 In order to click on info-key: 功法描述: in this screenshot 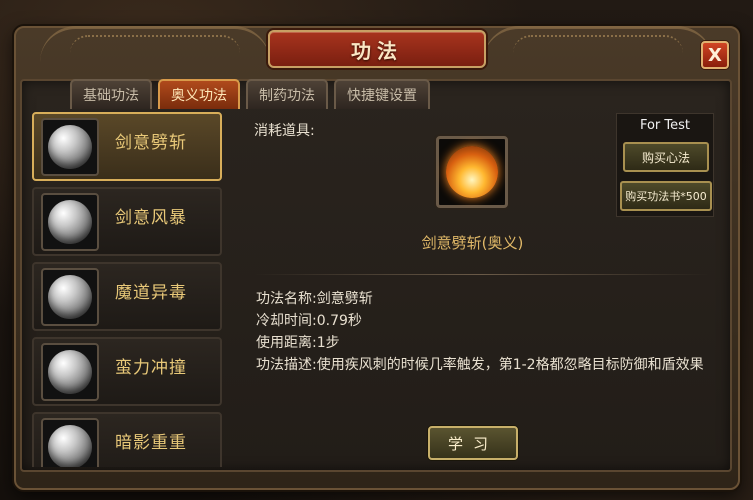, I will do `click(286, 365)`.